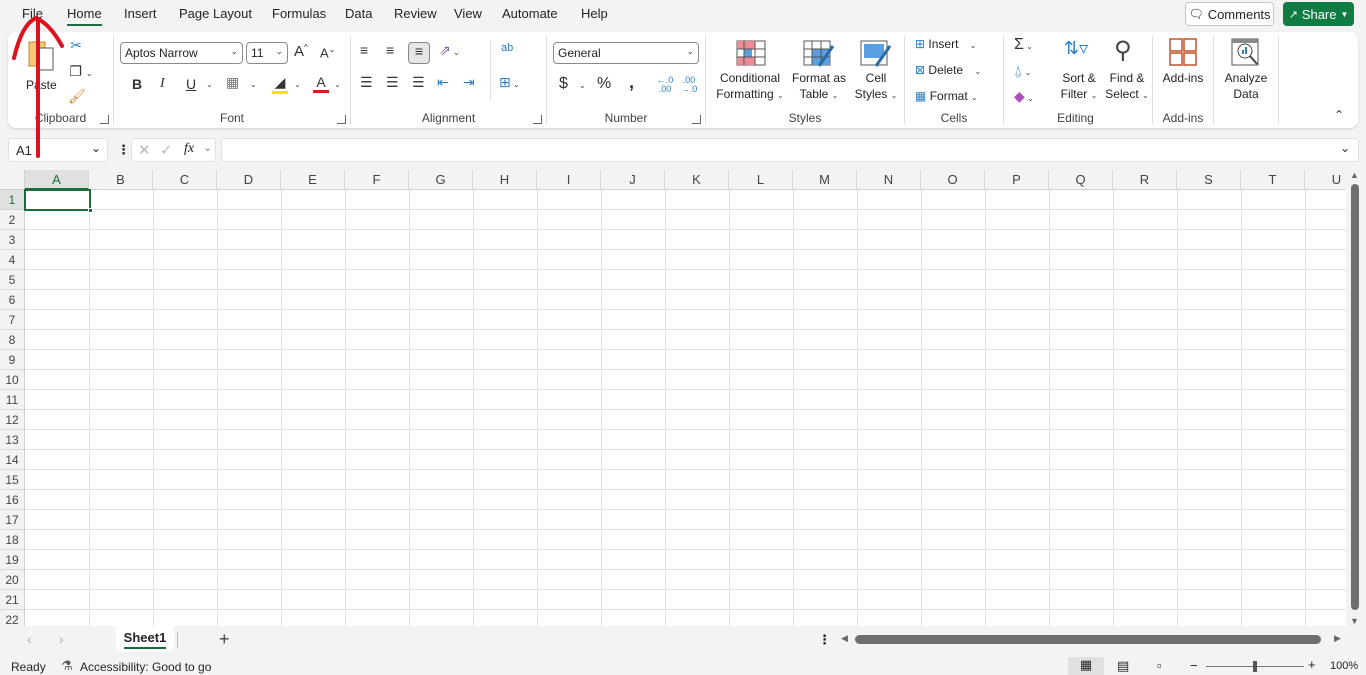 This screenshot has height=675, width=1366. What do you see at coordinates (12, 520) in the screenshot?
I see `row-header-17: 17` at bounding box center [12, 520].